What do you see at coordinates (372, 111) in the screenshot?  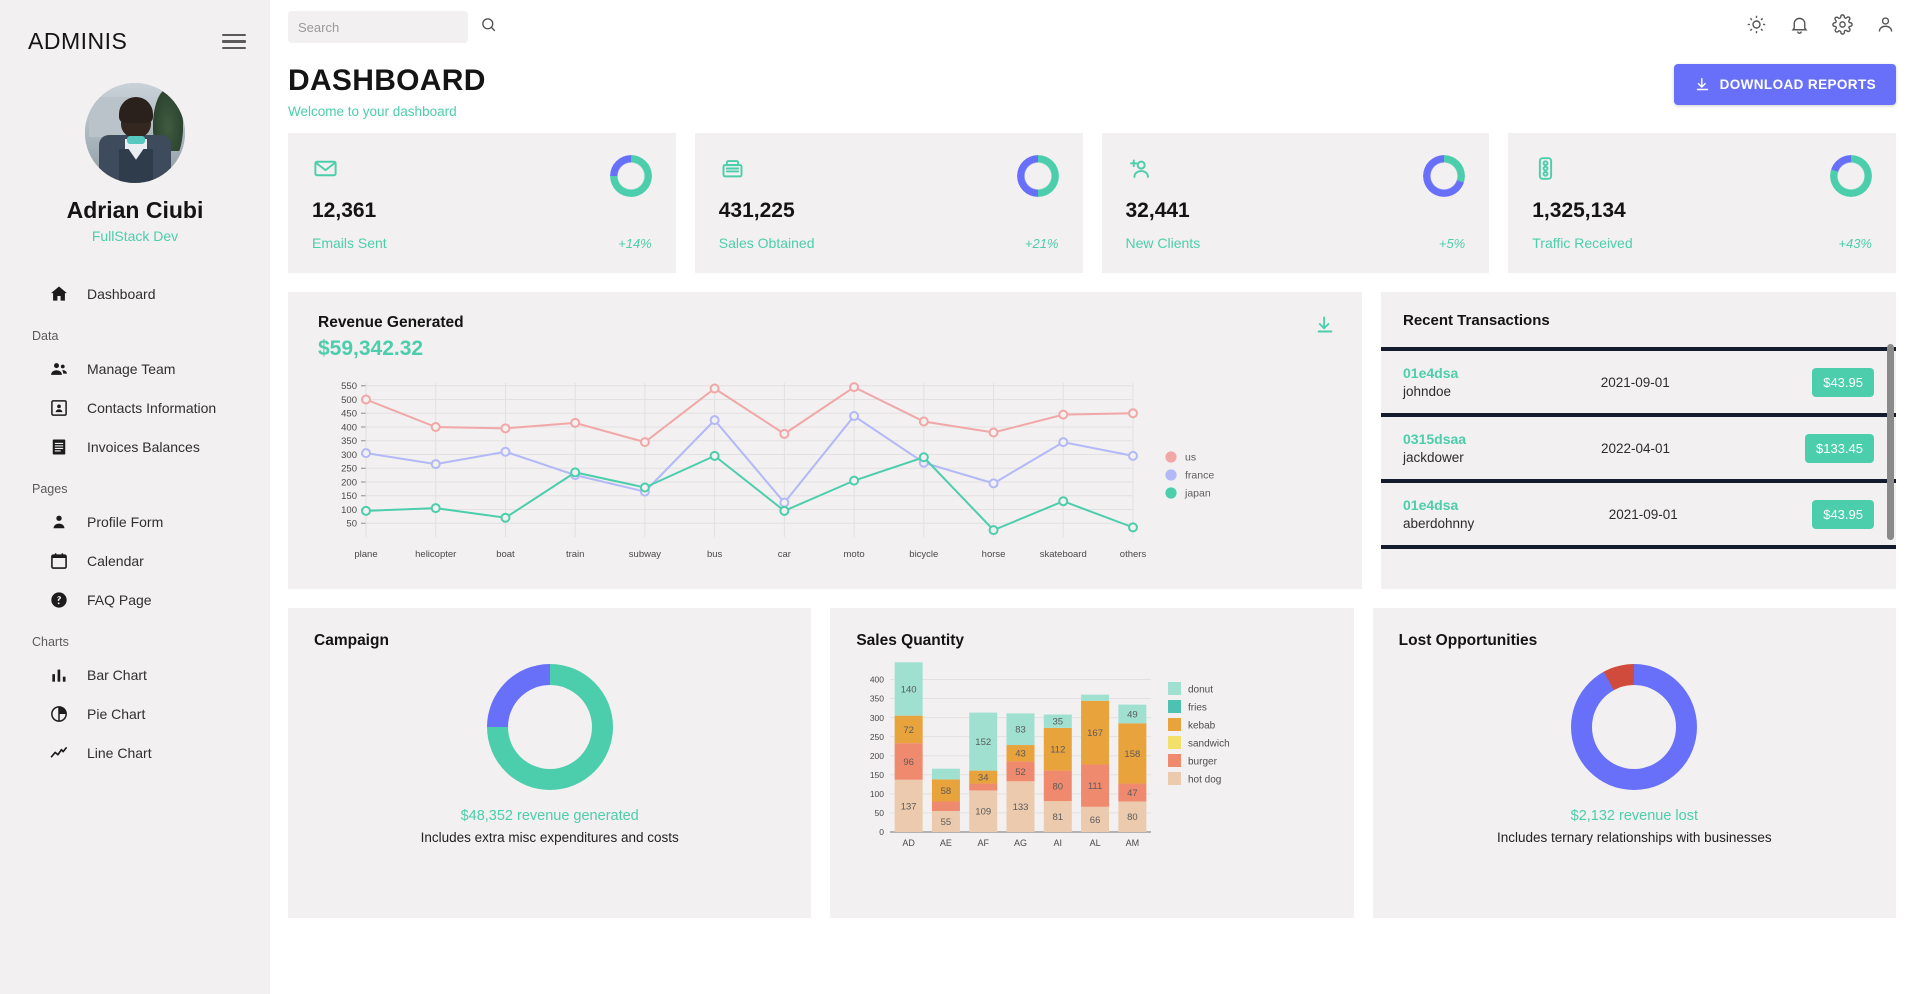 I see `page-subtitle: Welcome to your dashboard` at bounding box center [372, 111].